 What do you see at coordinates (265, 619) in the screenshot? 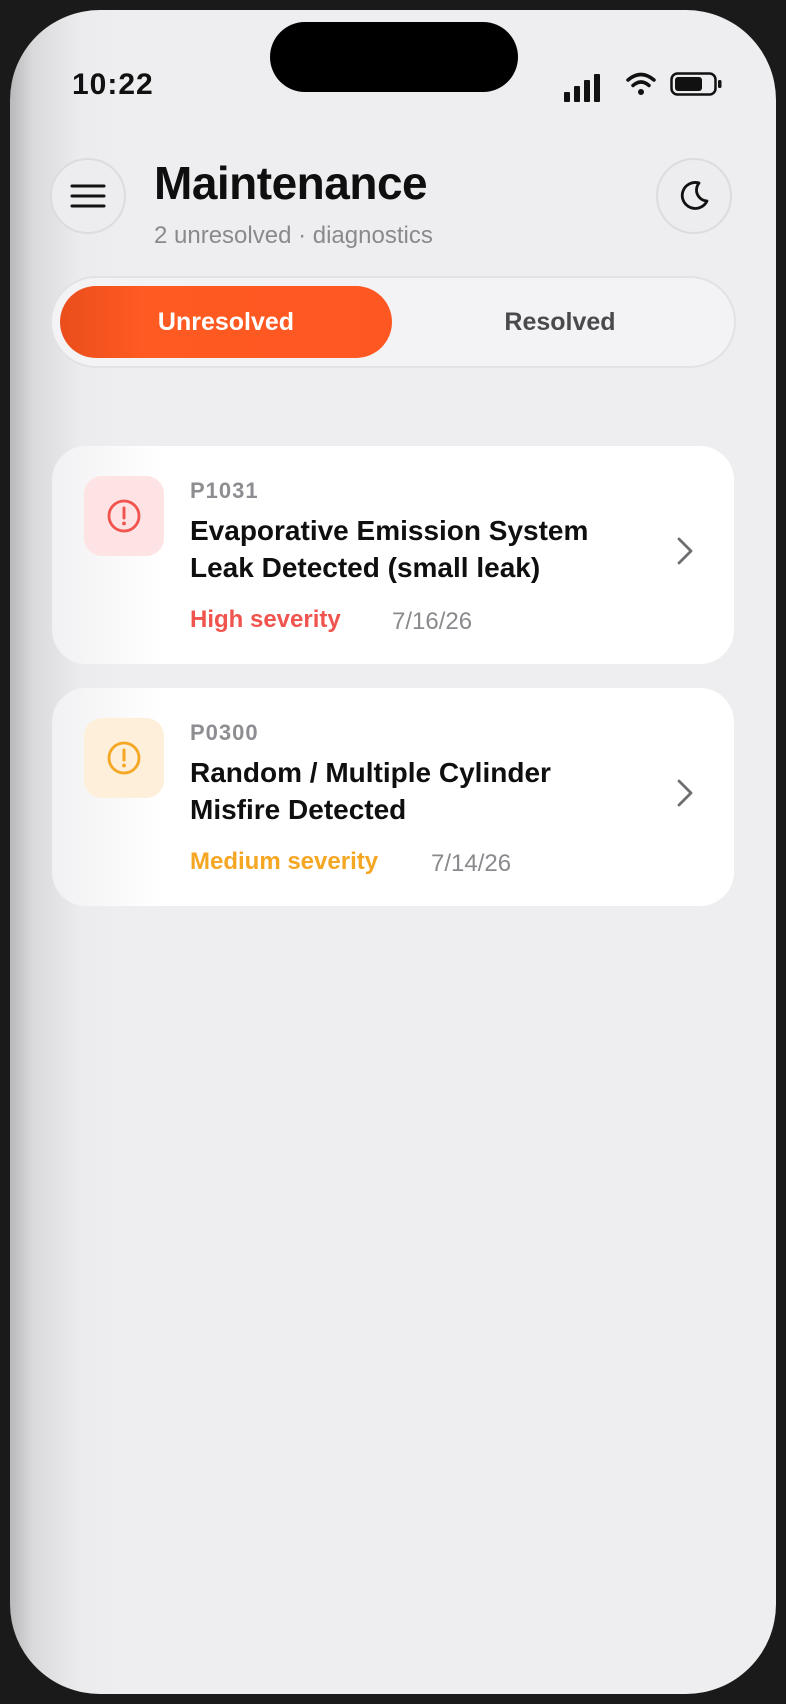
I see `issue-severity: High severity` at bounding box center [265, 619].